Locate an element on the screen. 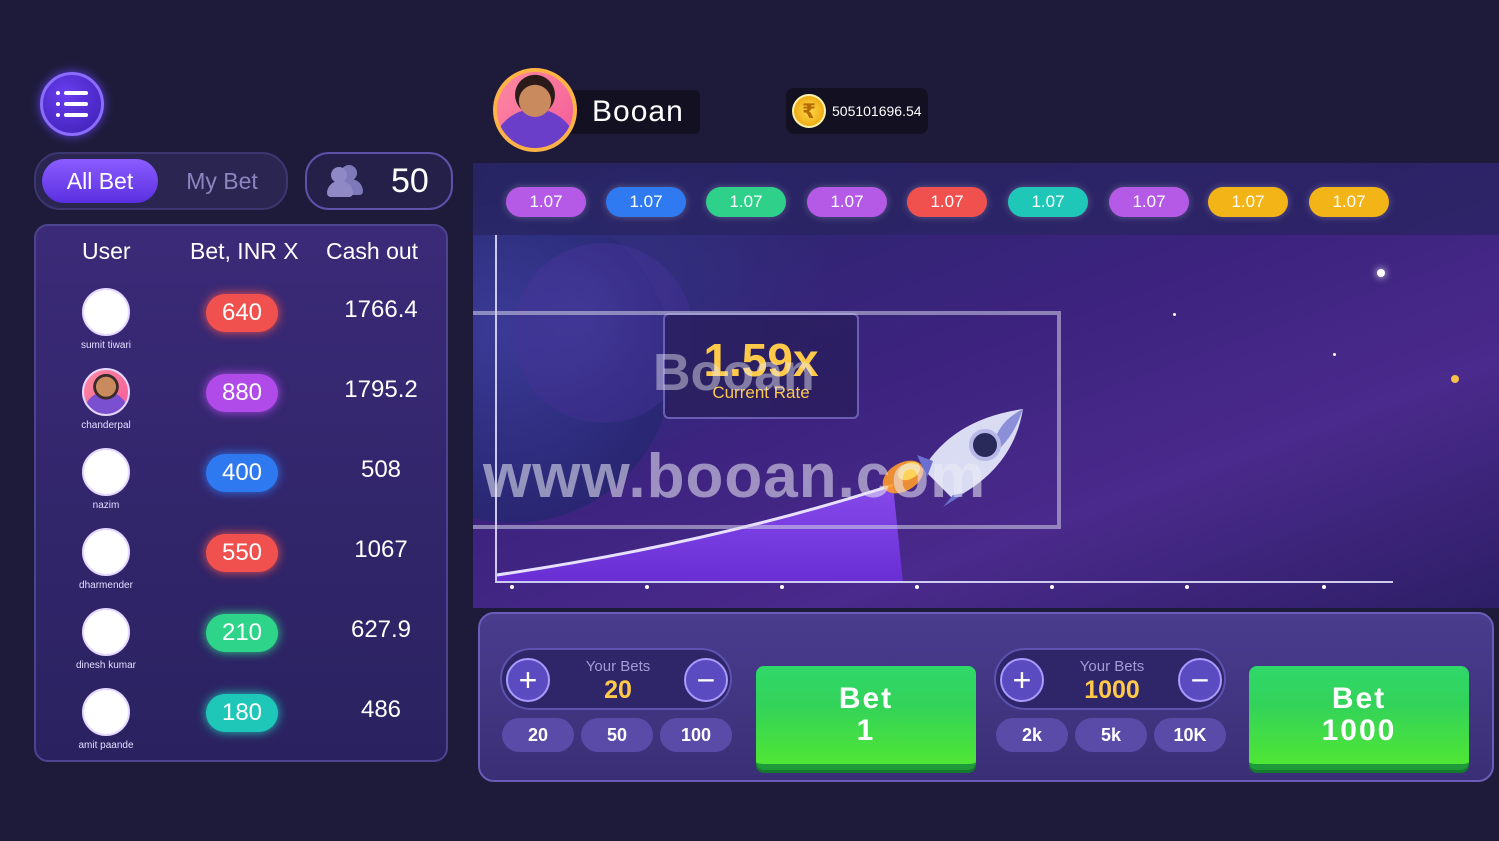  username-label: Booan is located at coordinates (630, 112).